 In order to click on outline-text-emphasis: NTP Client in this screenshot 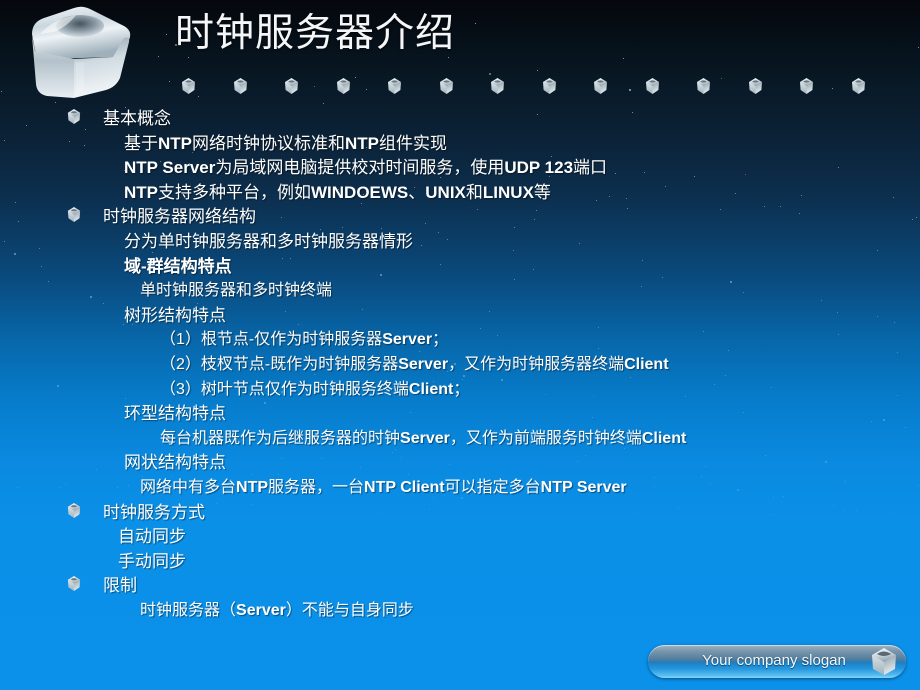, I will do `click(404, 487)`.